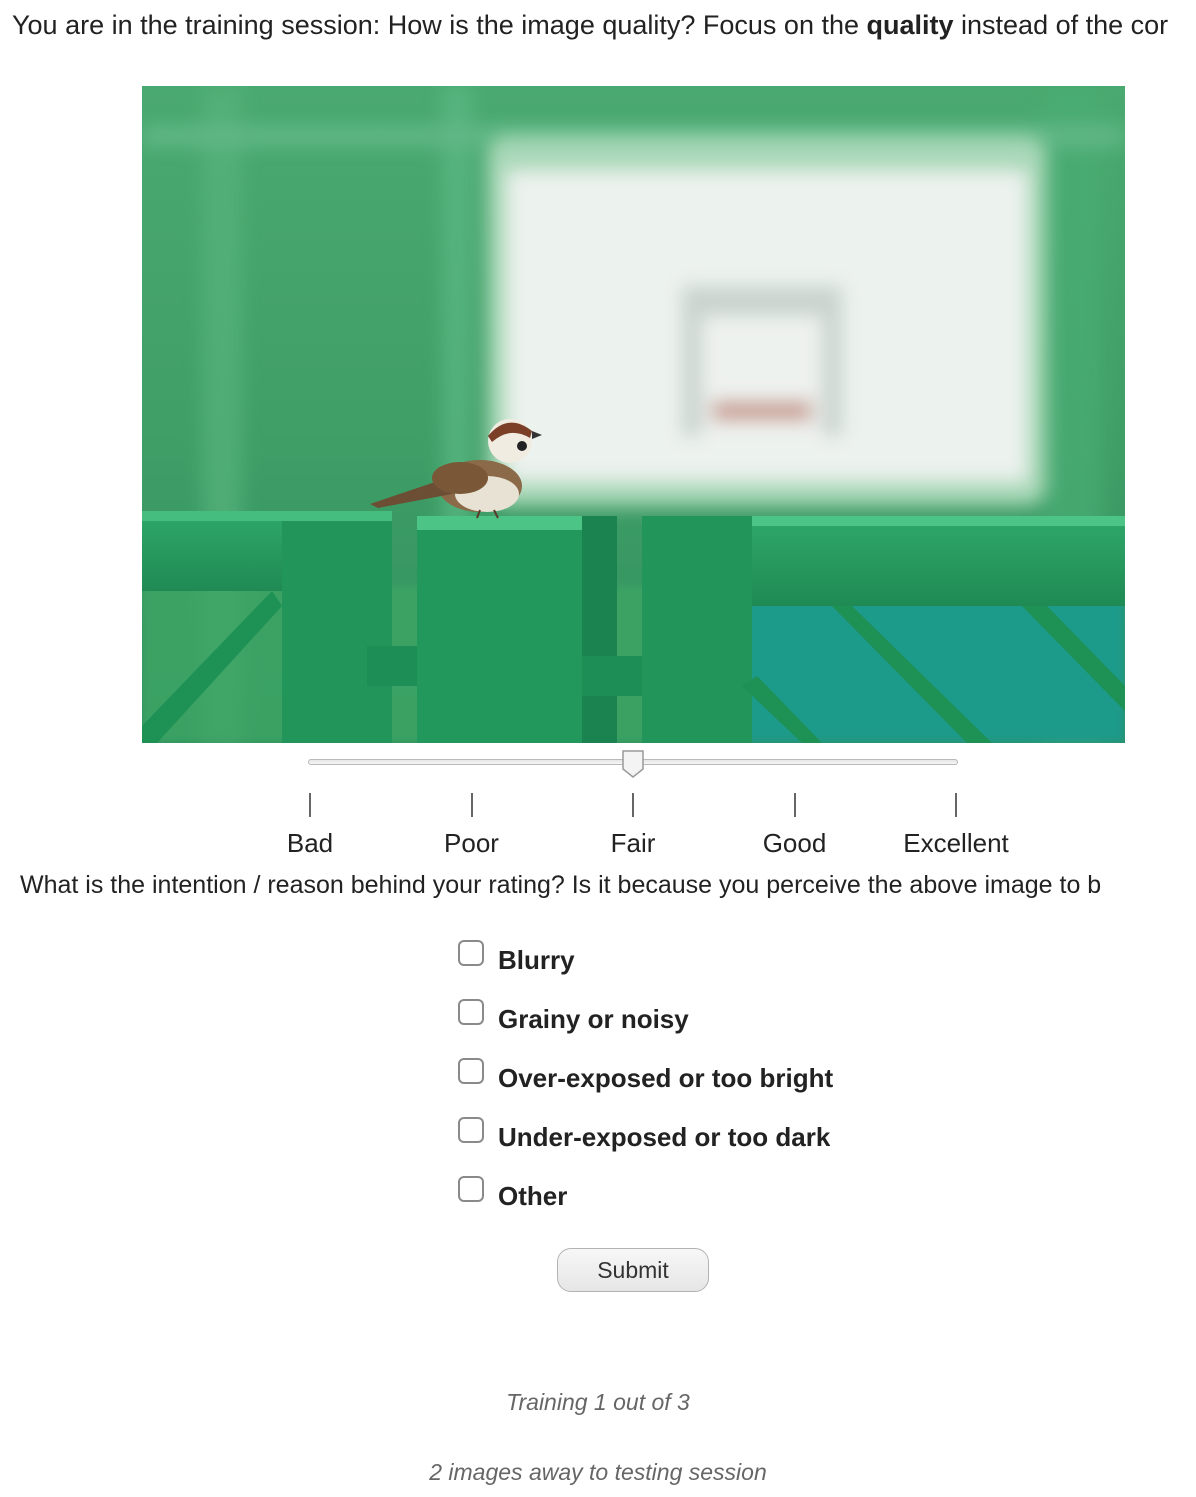 The height and width of the screenshot is (1497, 1196). I want to click on training-progress: Training 1 out of 3, so click(598, 1402).